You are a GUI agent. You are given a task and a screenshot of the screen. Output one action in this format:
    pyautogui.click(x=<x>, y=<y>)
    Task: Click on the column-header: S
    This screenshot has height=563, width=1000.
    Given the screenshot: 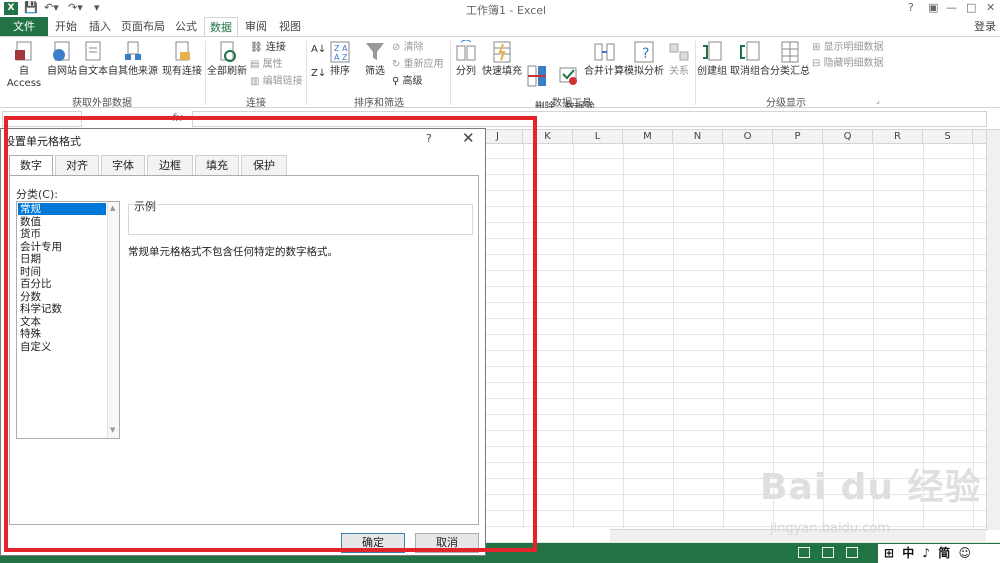 What is the action you would take?
    pyautogui.click(x=948, y=137)
    